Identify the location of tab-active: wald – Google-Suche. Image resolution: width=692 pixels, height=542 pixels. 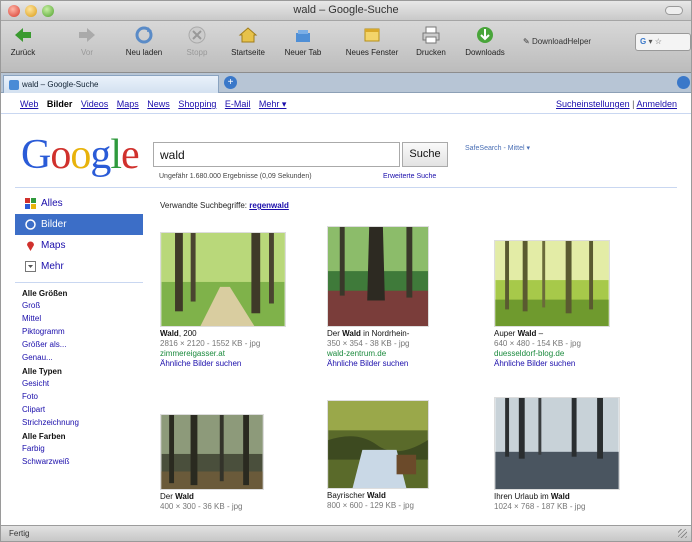
(111, 84).